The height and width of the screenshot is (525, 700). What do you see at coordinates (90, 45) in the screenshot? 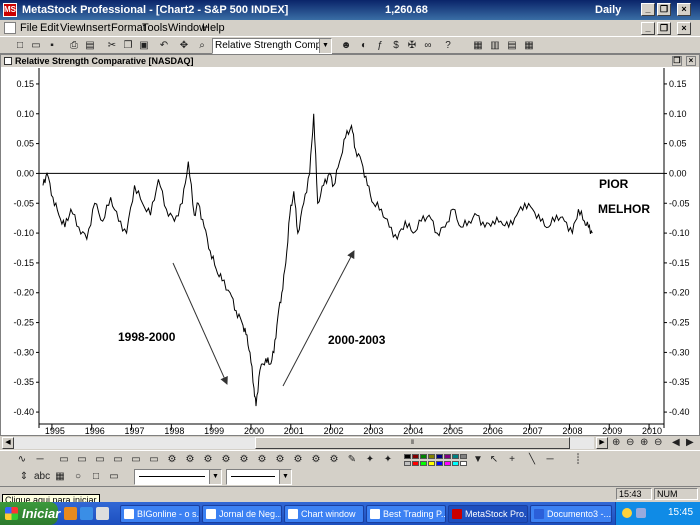
I see `print-preview-icon: ▤` at bounding box center [90, 45].